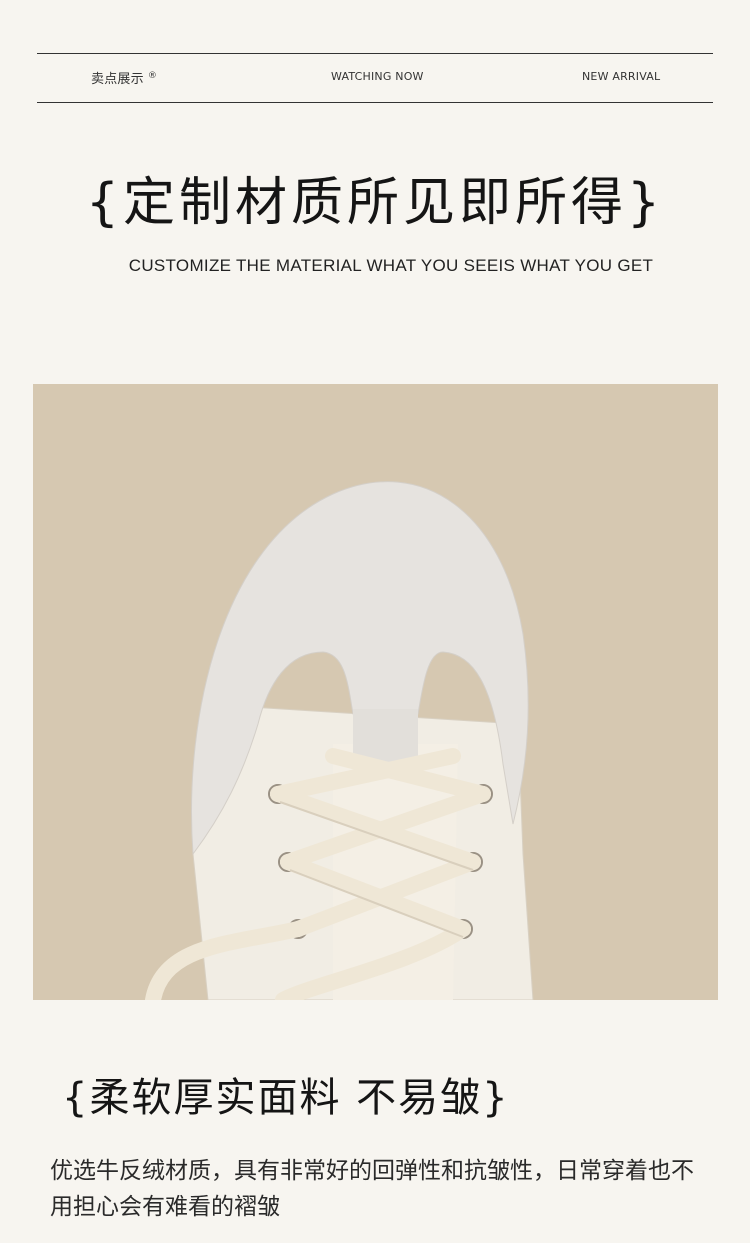  What do you see at coordinates (377, 76) in the screenshot?
I see `nav-item-watching-now: WATCHING NOW` at bounding box center [377, 76].